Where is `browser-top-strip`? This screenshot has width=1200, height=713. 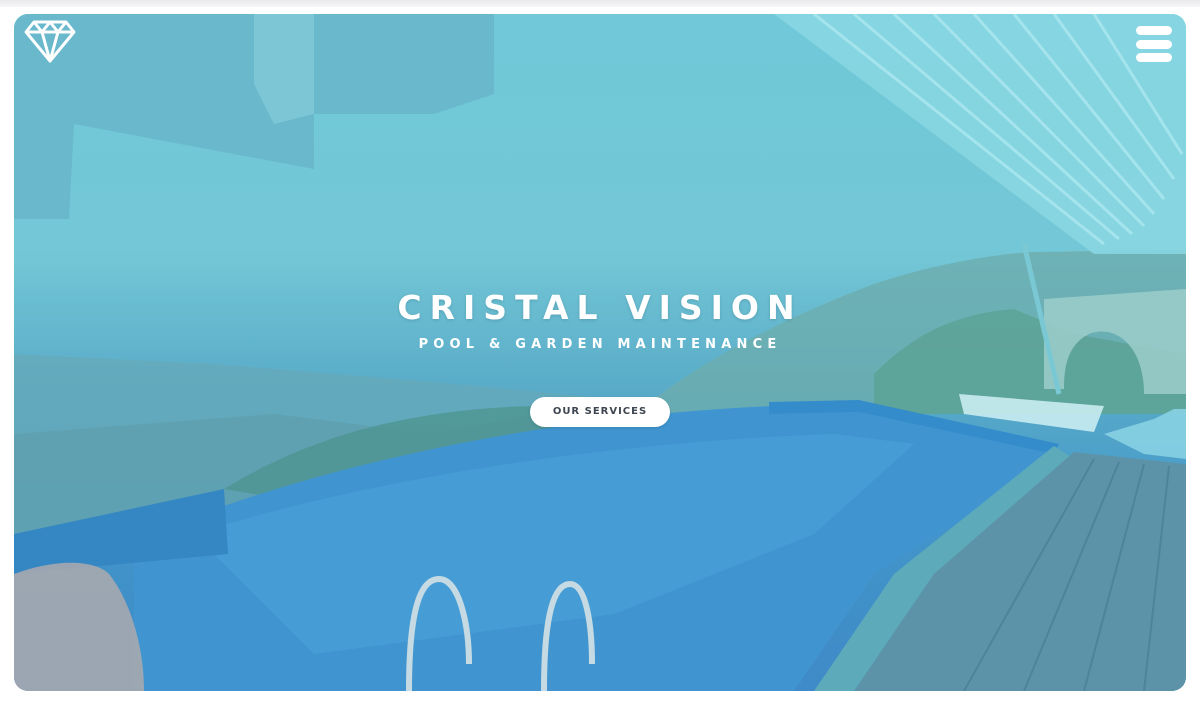 browser-top-strip is located at coordinates (600, 3).